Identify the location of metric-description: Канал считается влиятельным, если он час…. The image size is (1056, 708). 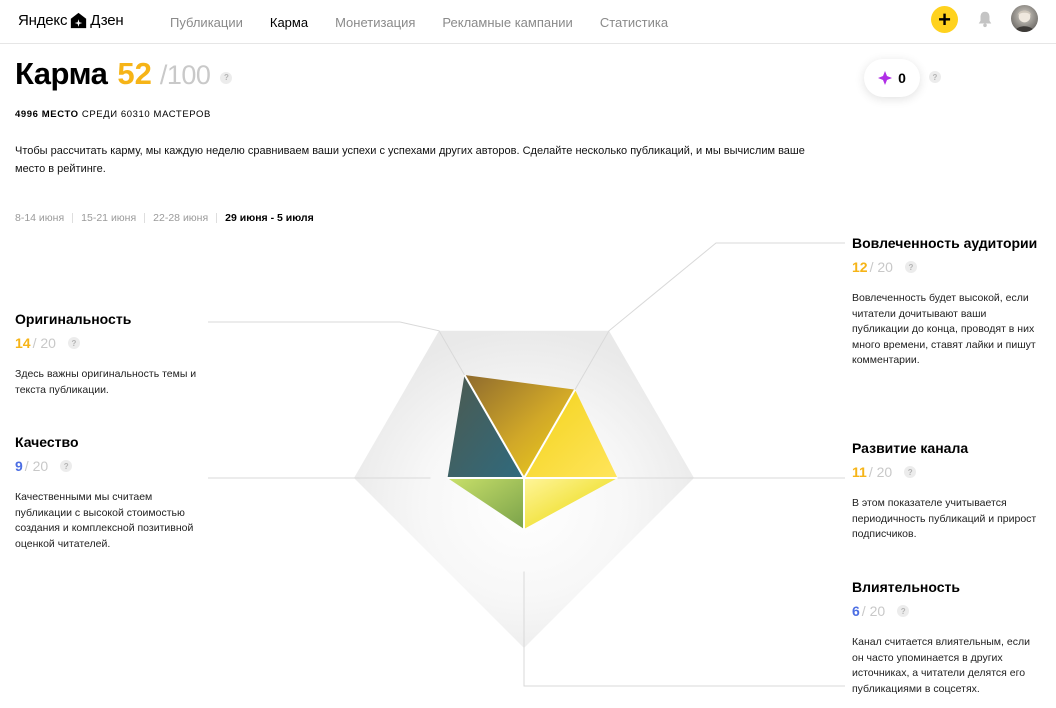
(941, 665).